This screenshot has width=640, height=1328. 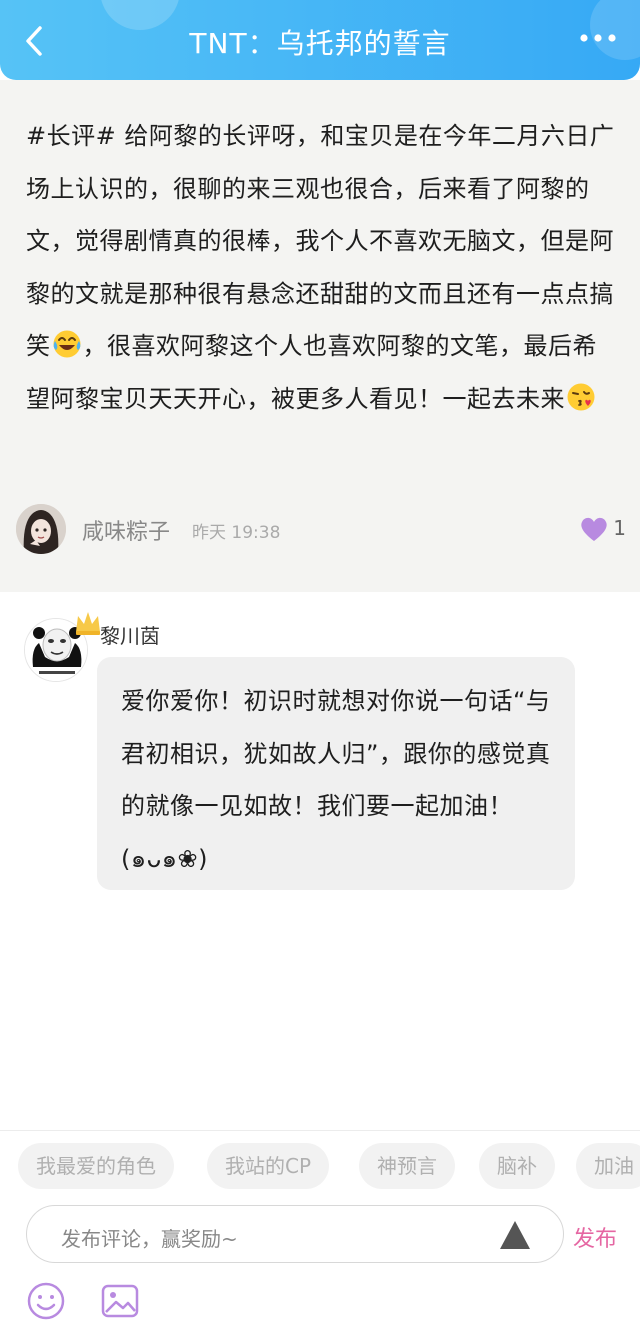 What do you see at coordinates (130, 634) in the screenshot?
I see `commenter-name: 黎川茵` at bounding box center [130, 634].